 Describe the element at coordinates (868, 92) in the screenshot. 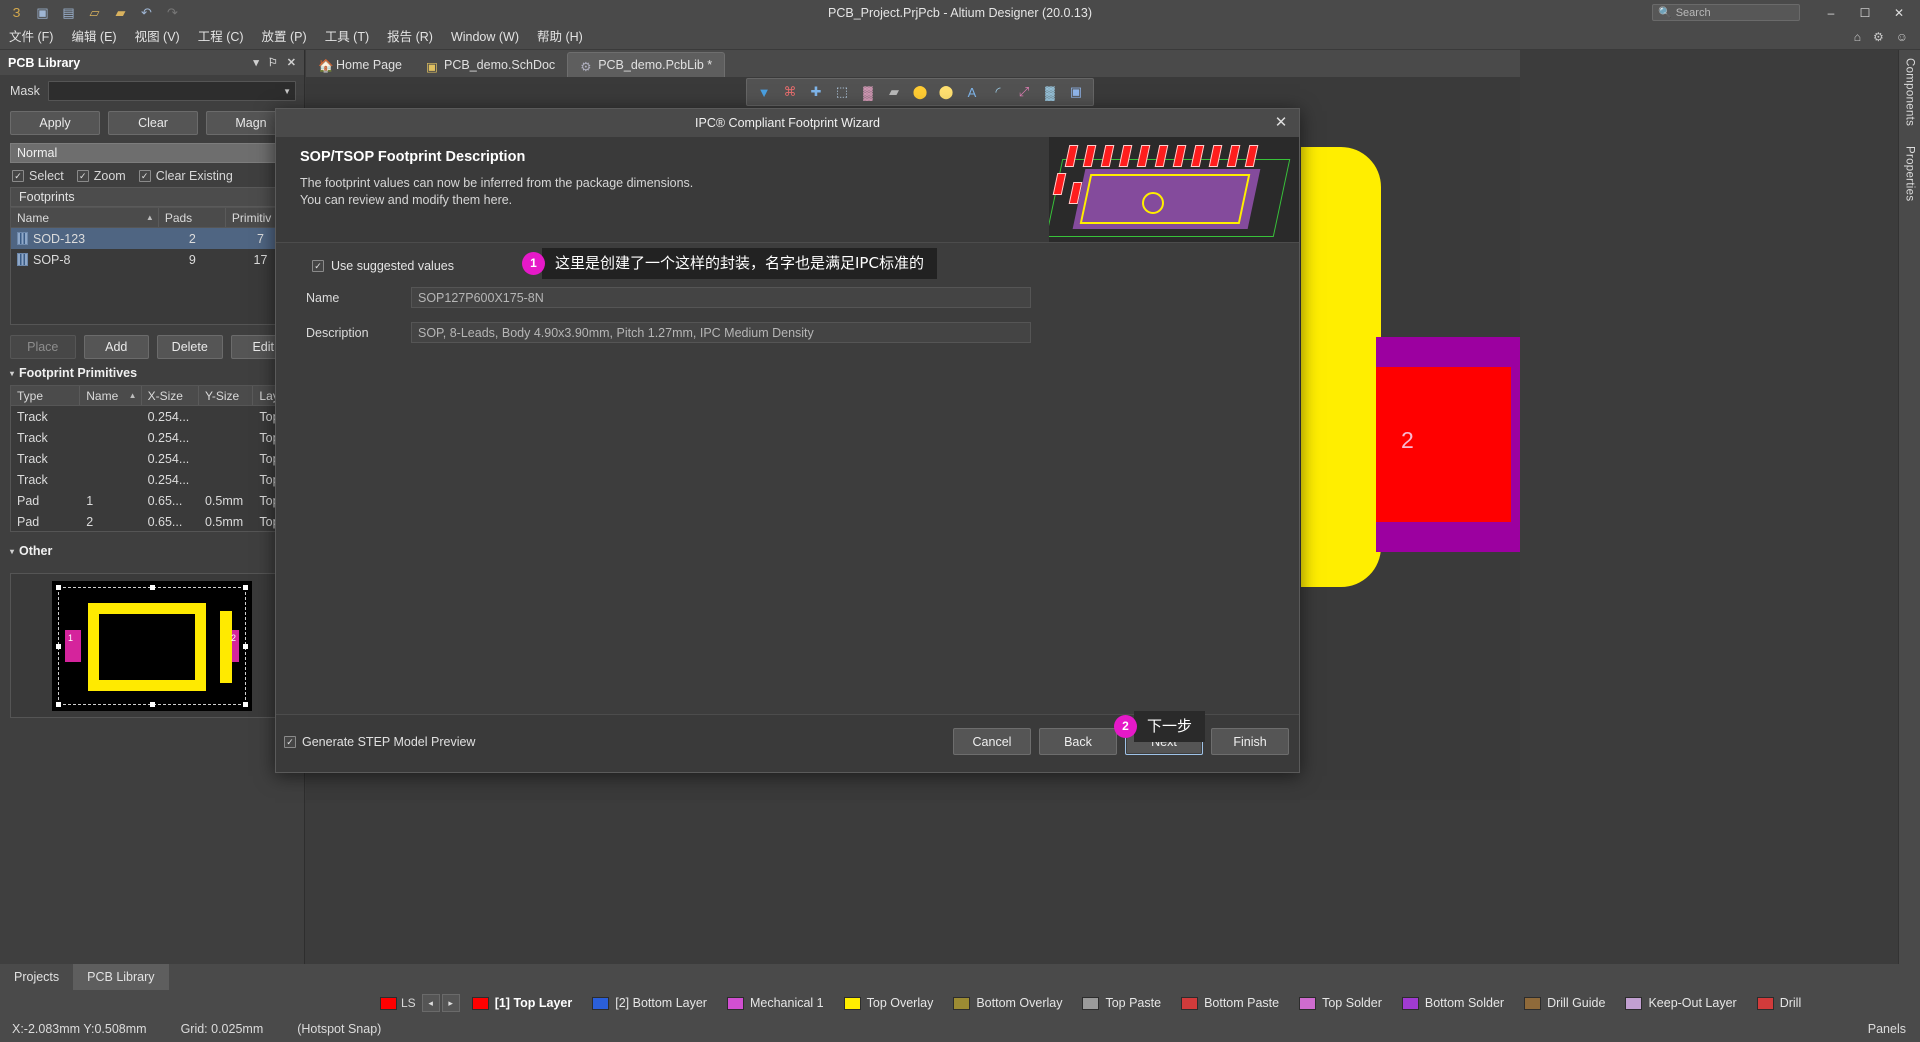

I see `layer-stack-icon: ▓` at that location.